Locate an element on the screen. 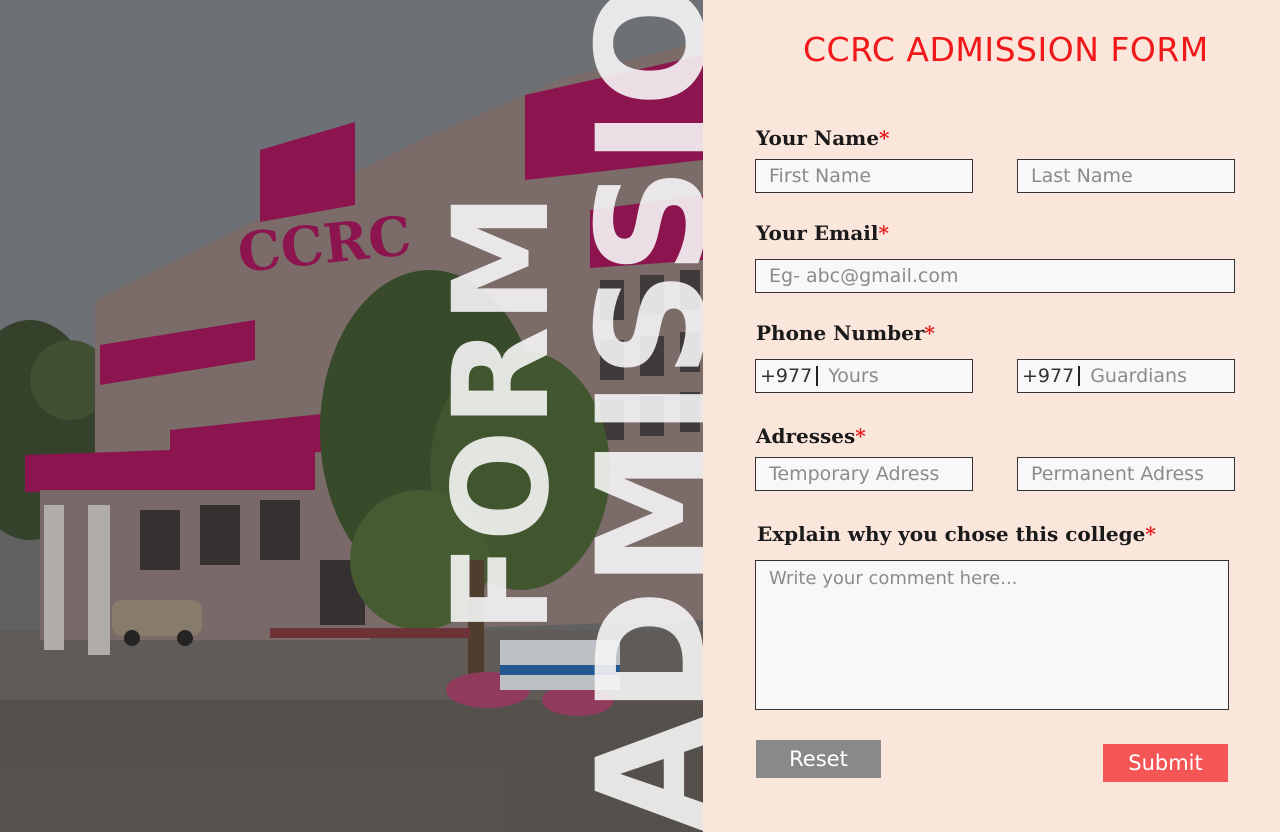  reset-button: Reset is located at coordinates (818, 759).